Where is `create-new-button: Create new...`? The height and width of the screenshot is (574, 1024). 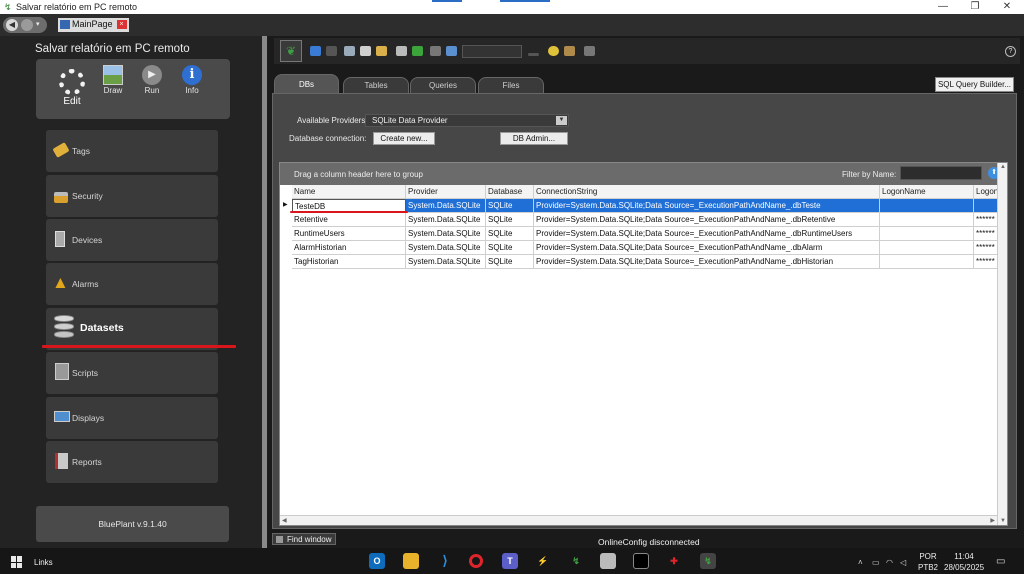 create-new-button: Create new... is located at coordinates (404, 138).